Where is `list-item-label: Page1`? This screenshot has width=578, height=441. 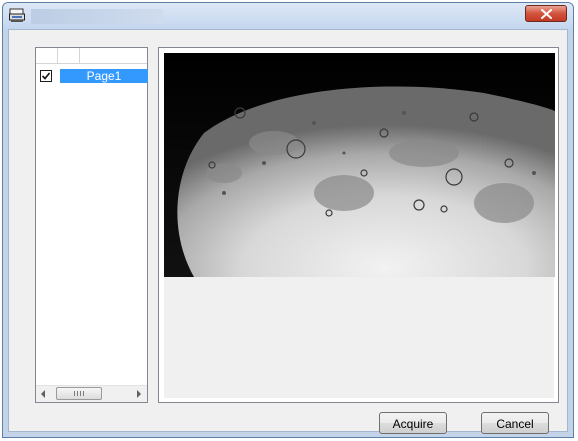
list-item-label: Page1 is located at coordinates (104, 76).